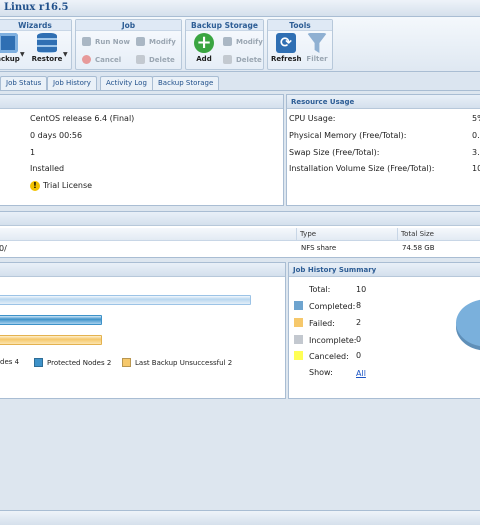 This screenshot has width=480, height=525. I want to click on refresh-button: ⟳ Refresh, so click(286, 48).